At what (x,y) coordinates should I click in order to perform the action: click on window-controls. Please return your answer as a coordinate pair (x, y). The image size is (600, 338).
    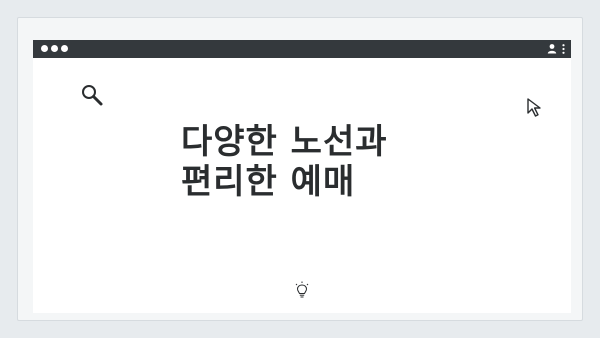
    Looking at the image, I should click on (54, 48).